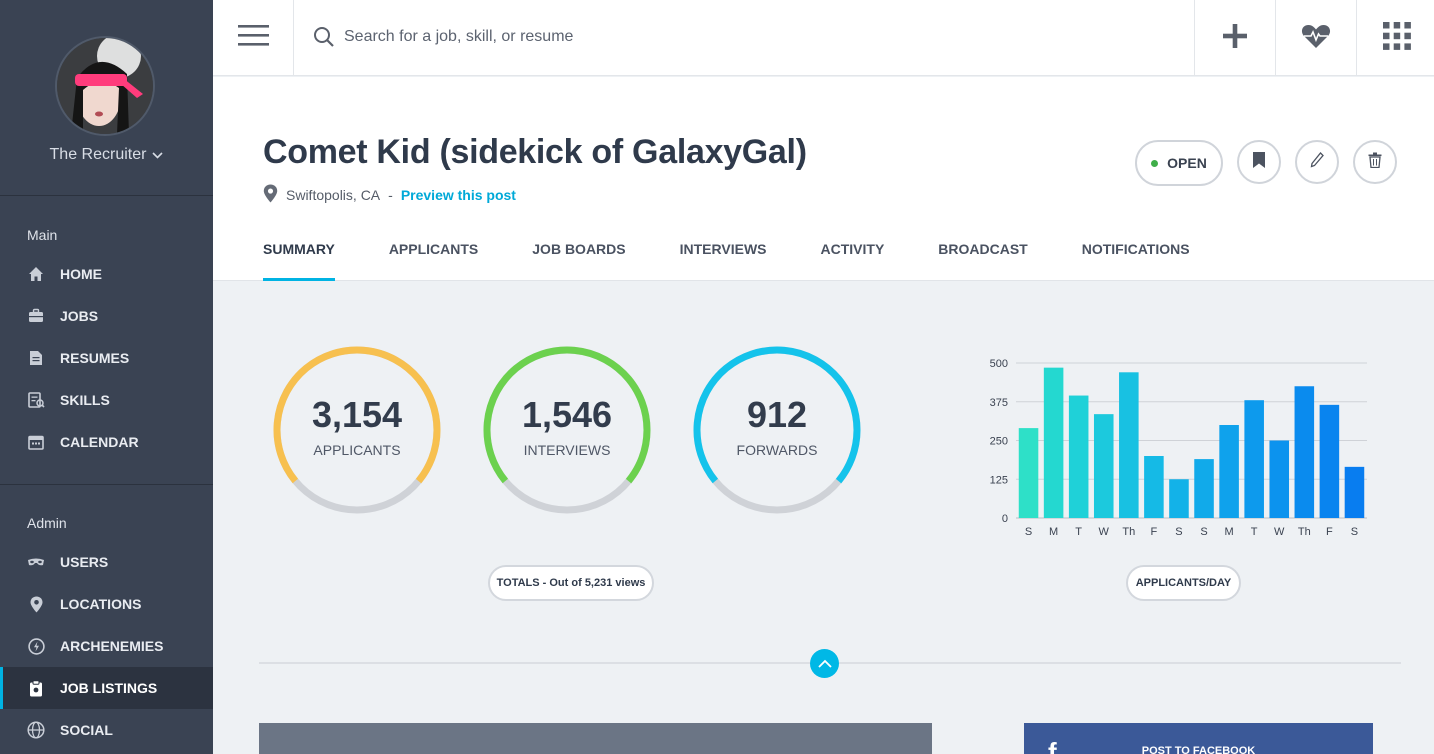 The width and height of the screenshot is (1434, 754). Describe the element at coordinates (1229, 532) in the screenshot. I see `x-tick-label: M` at that location.